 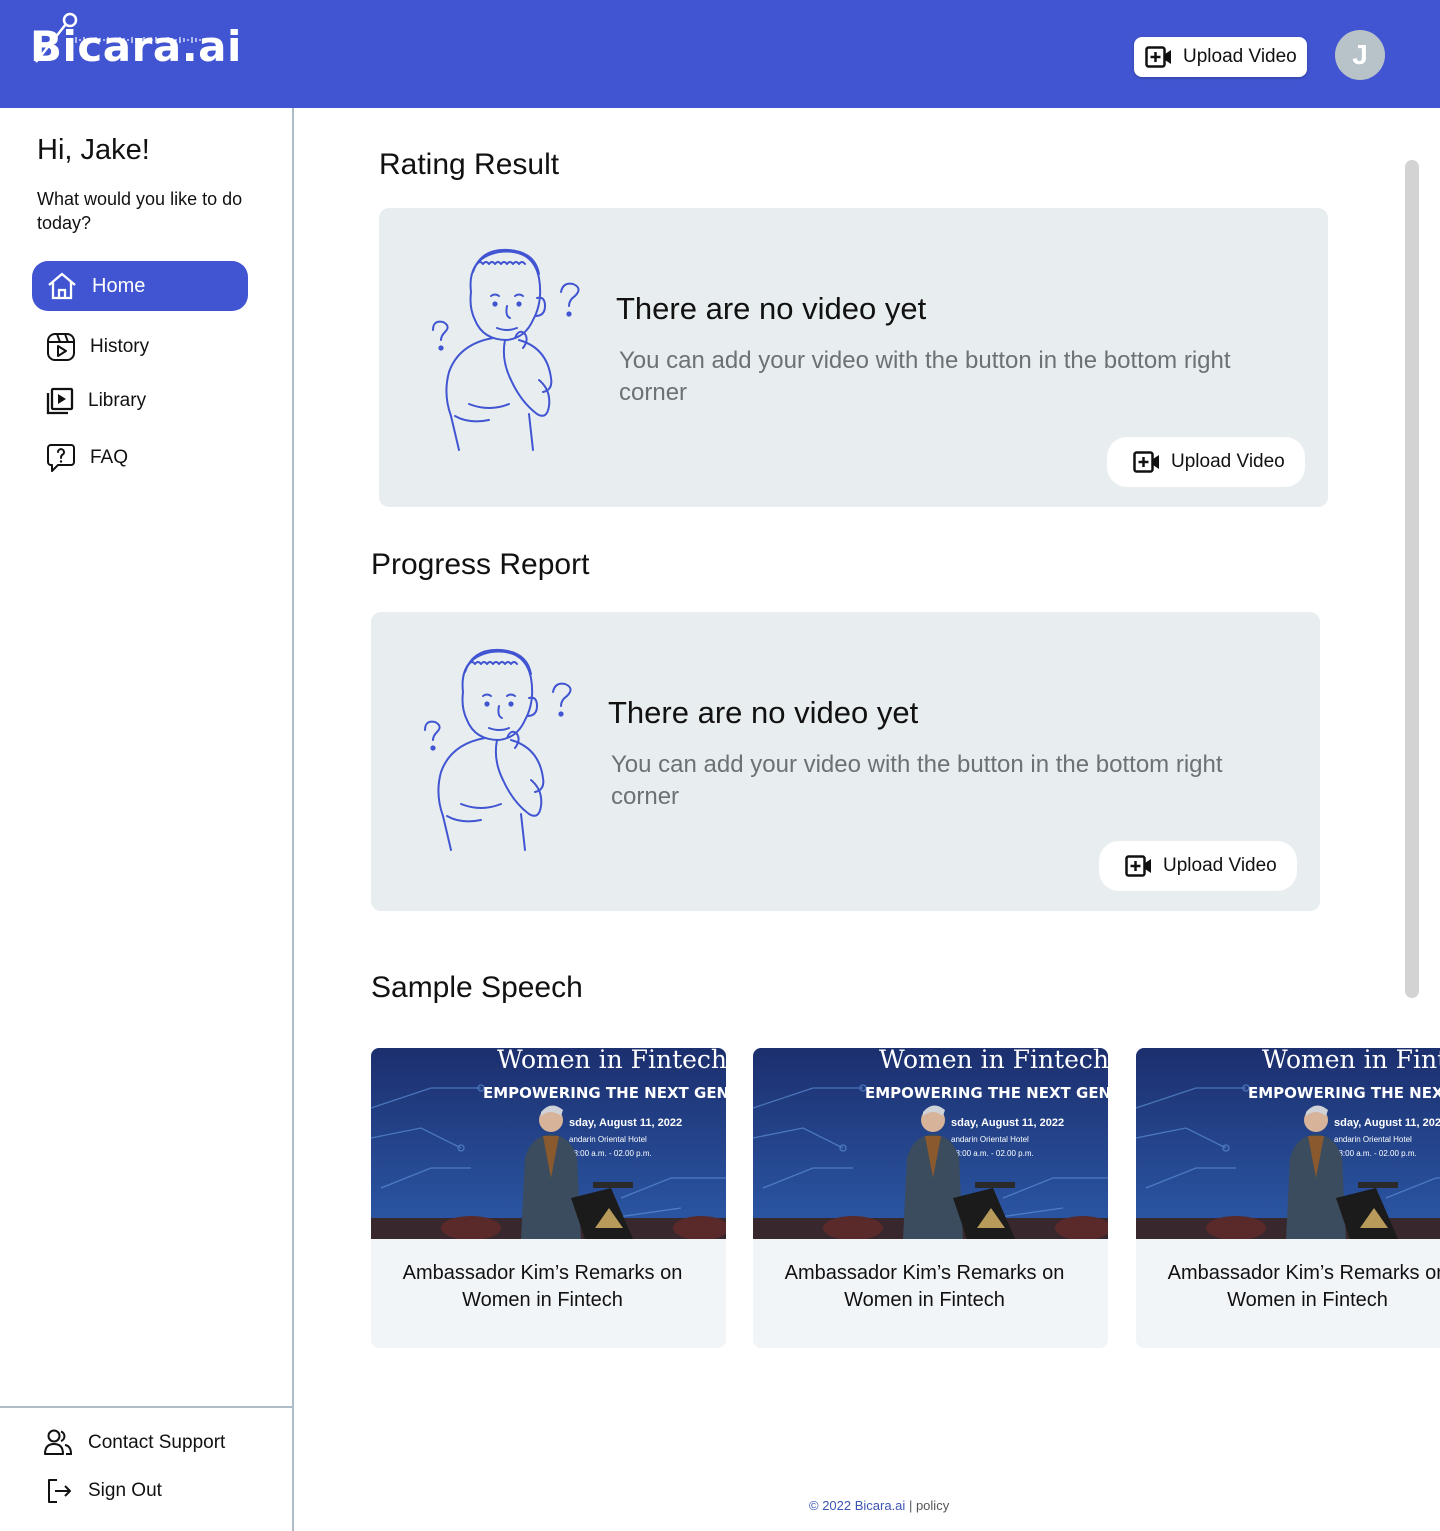 What do you see at coordinates (93, 150) in the screenshot?
I see `greeting: Hi, Jake!` at bounding box center [93, 150].